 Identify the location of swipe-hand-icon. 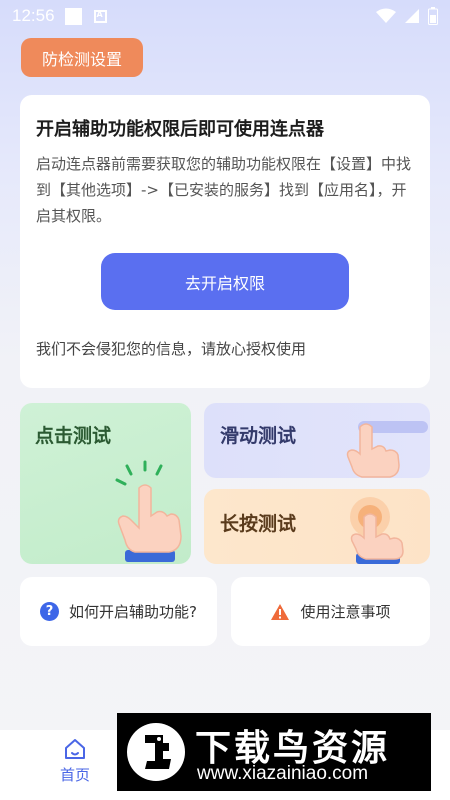
(387, 449).